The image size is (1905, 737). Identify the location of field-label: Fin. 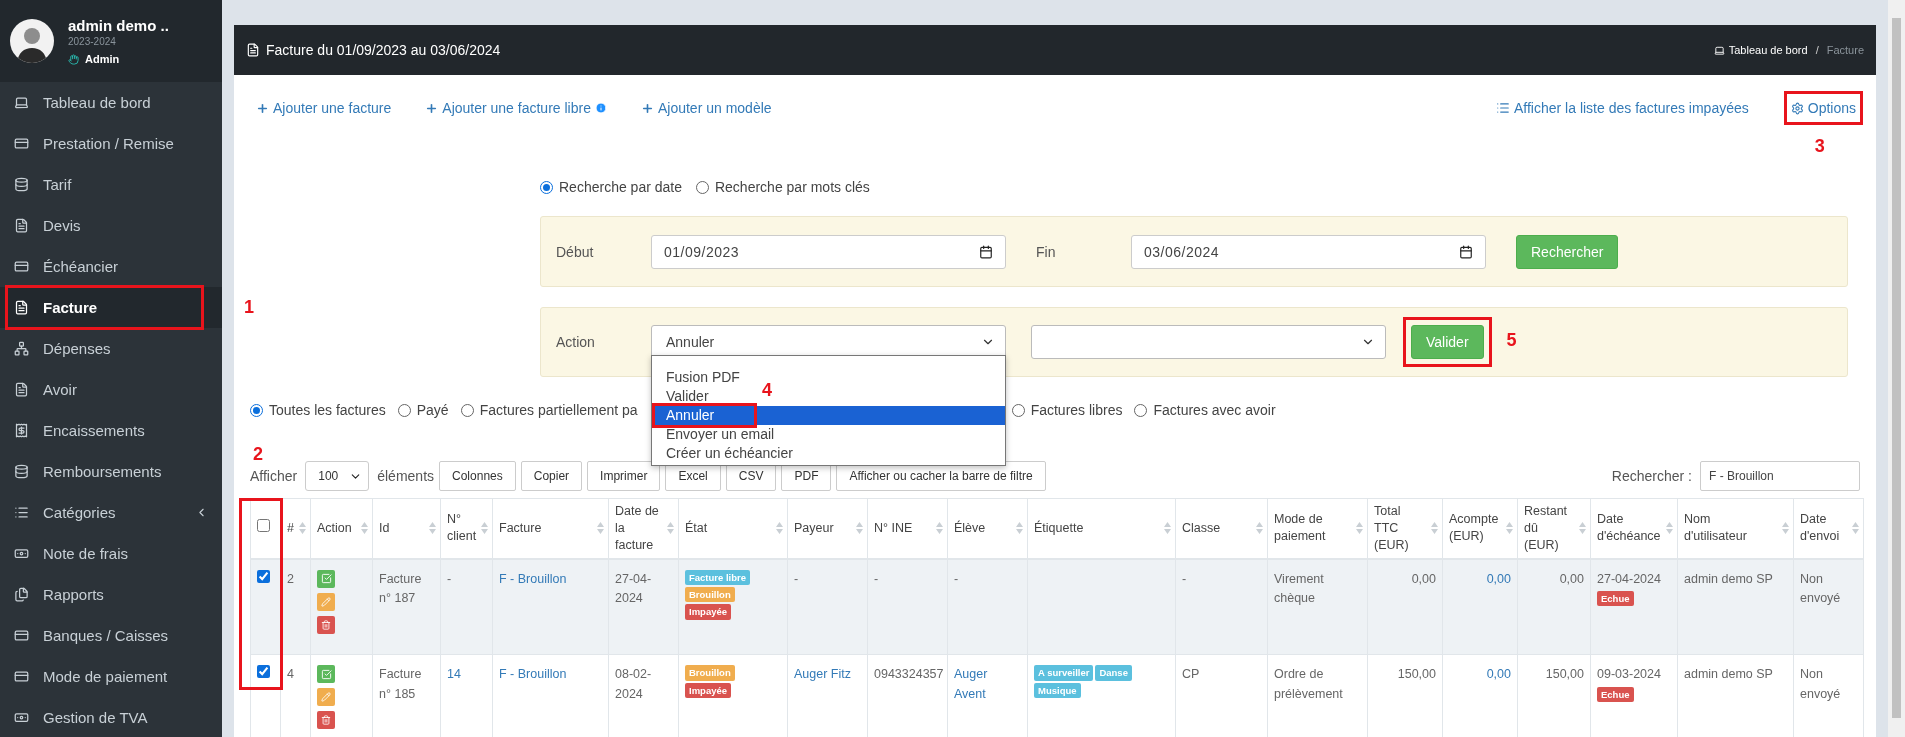
(1046, 251).